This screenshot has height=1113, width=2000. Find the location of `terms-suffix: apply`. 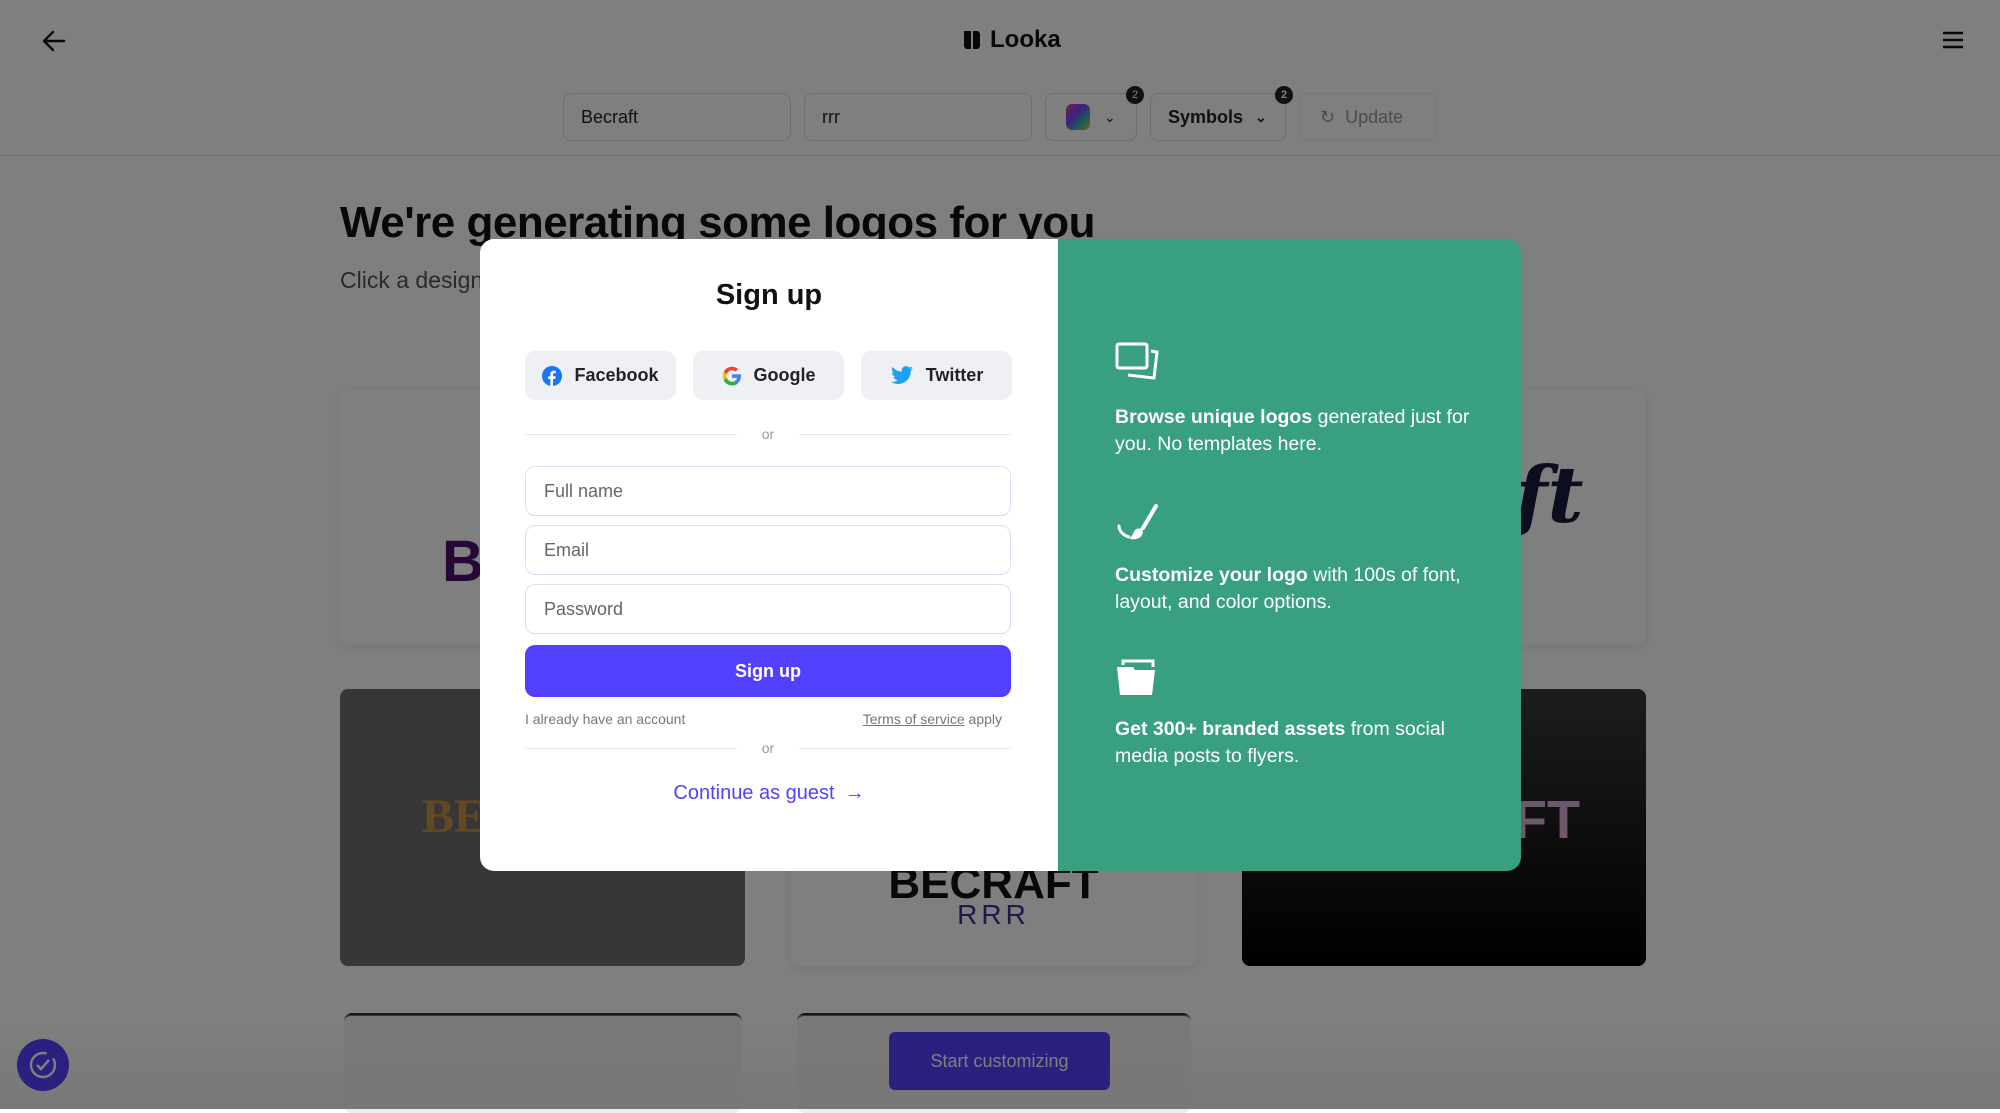

terms-suffix: apply is located at coordinates (983, 719).